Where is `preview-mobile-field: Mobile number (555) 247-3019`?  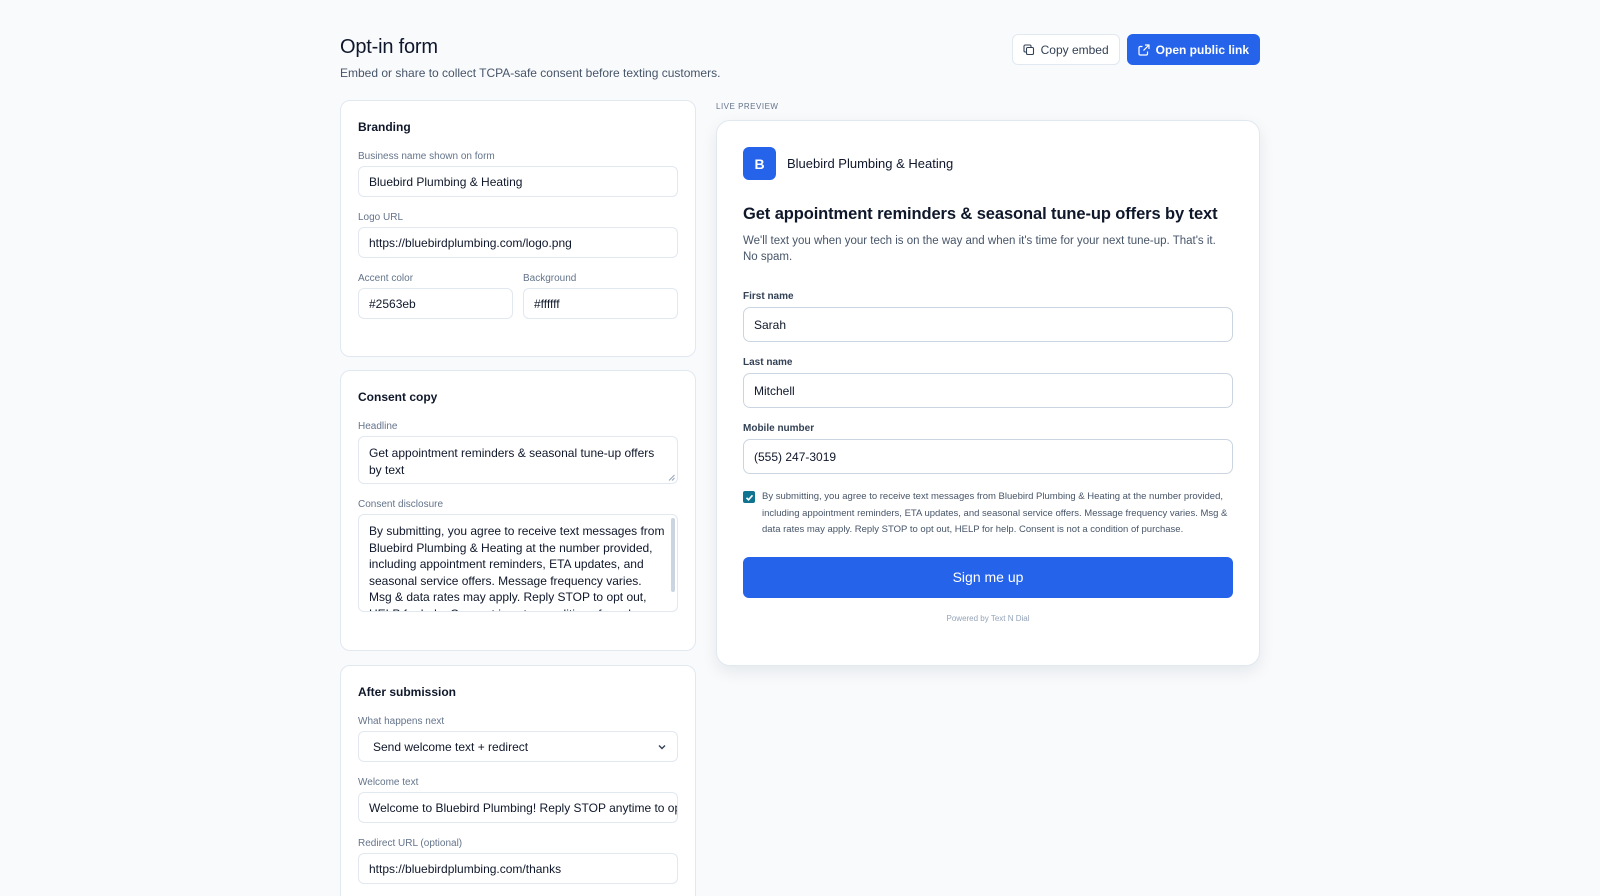
preview-mobile-field: Mobile number (555) 247-3019 is located at coordinates (988, 448).